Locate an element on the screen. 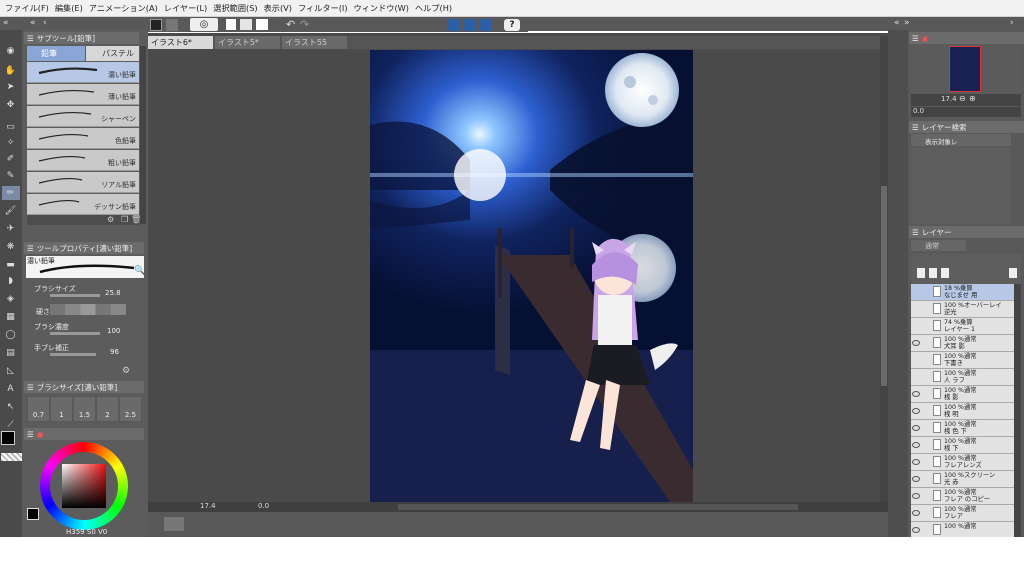 The height and width of the screenshot is (576, 1024). eyedropper-tool-icon: ✐ is located at coordinates (10, 159).